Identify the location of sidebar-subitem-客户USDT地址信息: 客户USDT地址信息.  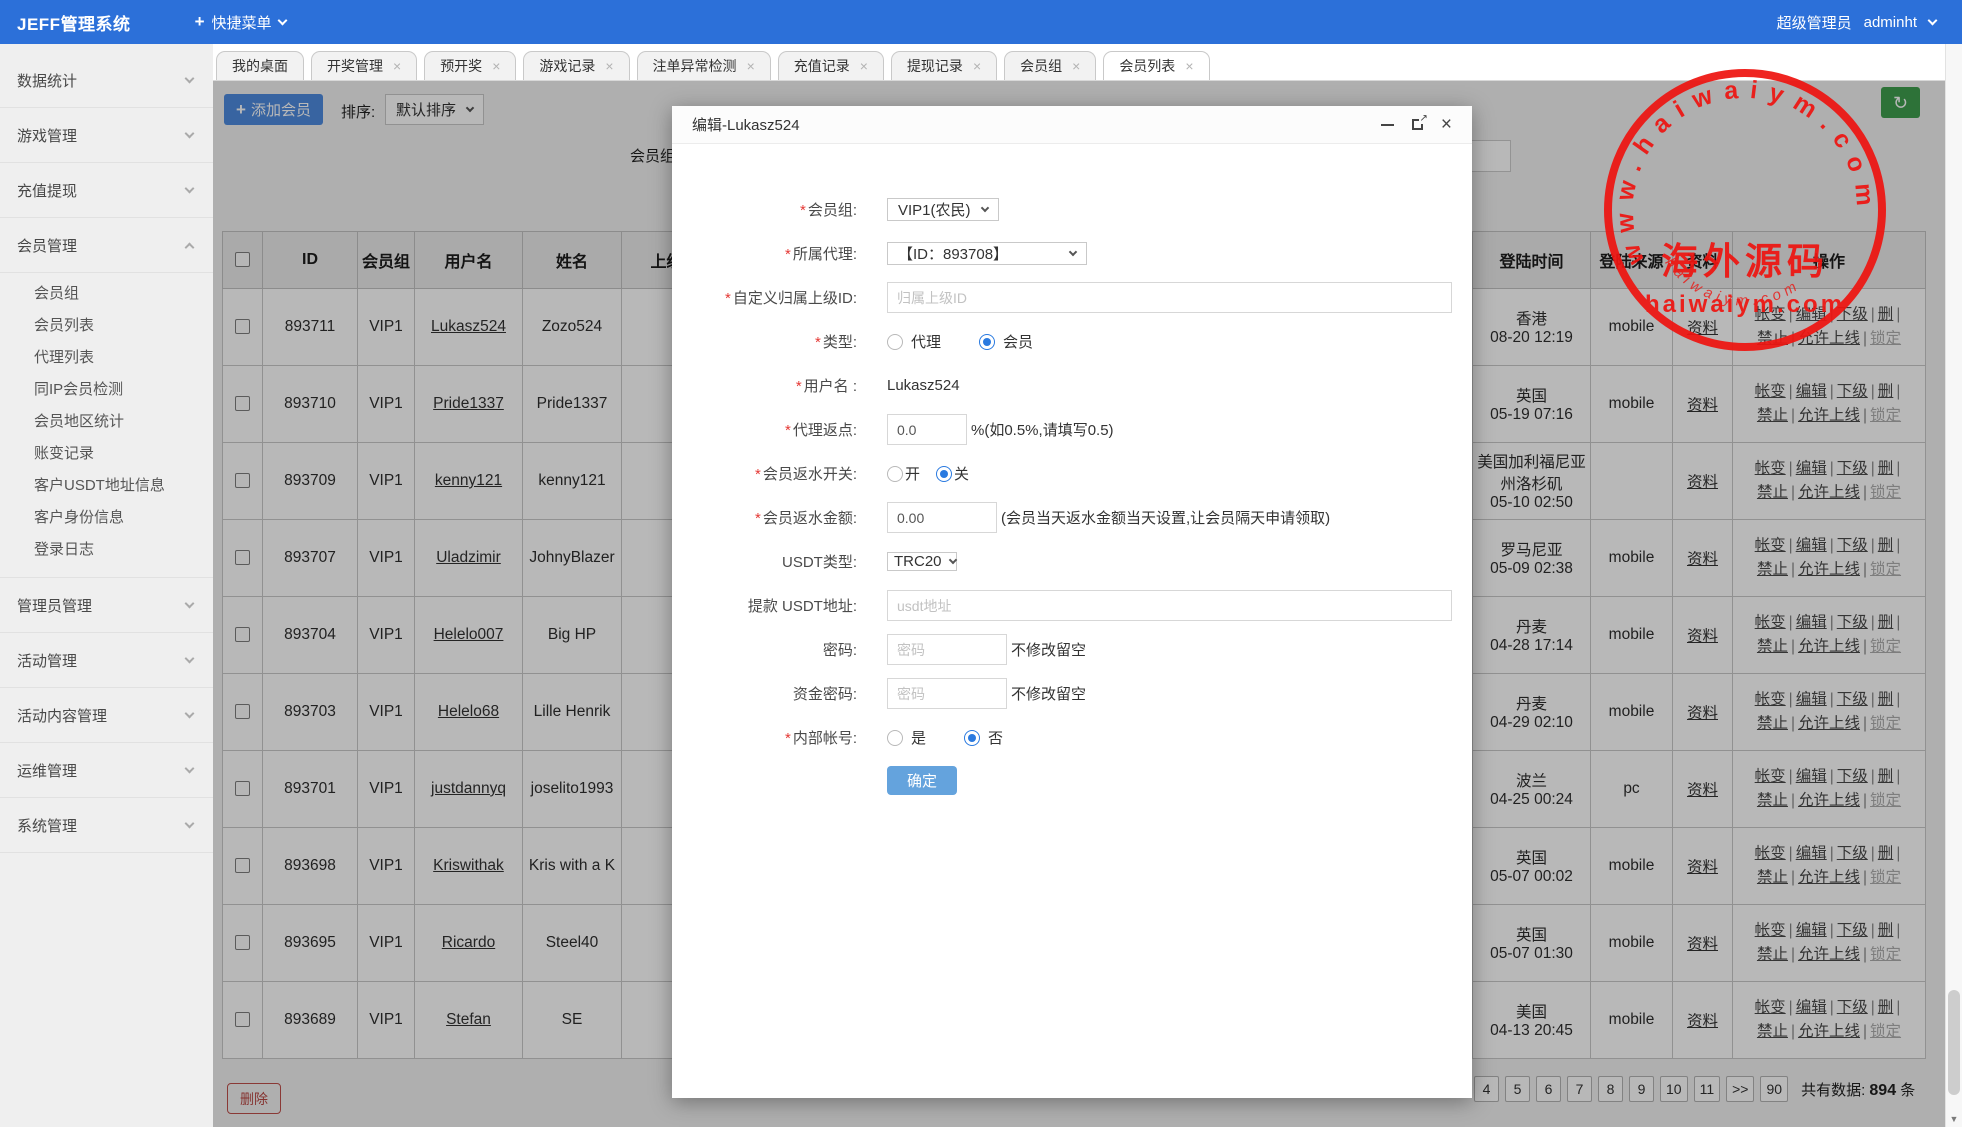
(106, 486).